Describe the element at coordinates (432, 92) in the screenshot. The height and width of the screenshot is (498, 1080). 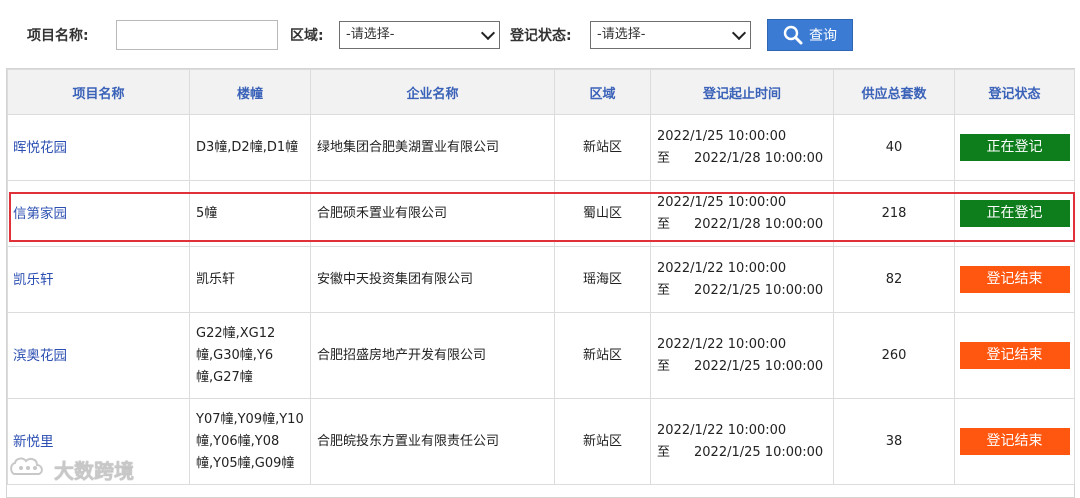
I see `col-header-enterprise: 企业名称` at that location.